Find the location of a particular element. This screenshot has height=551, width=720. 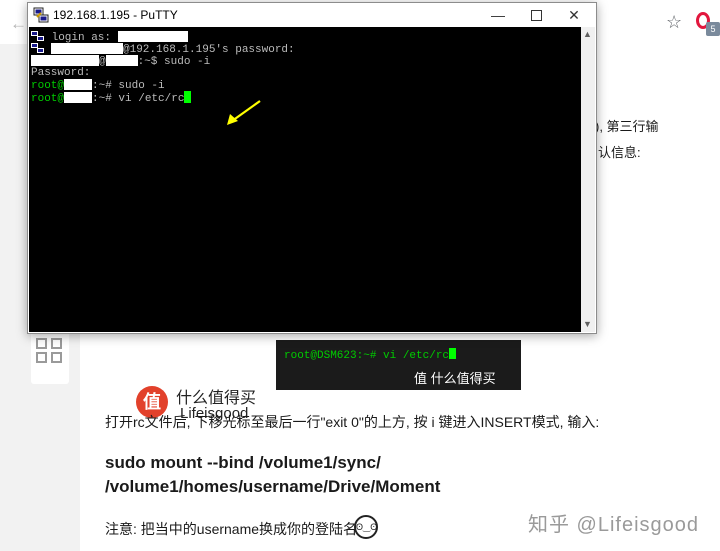

embedded-cursor is located at coordinates (453, 353).